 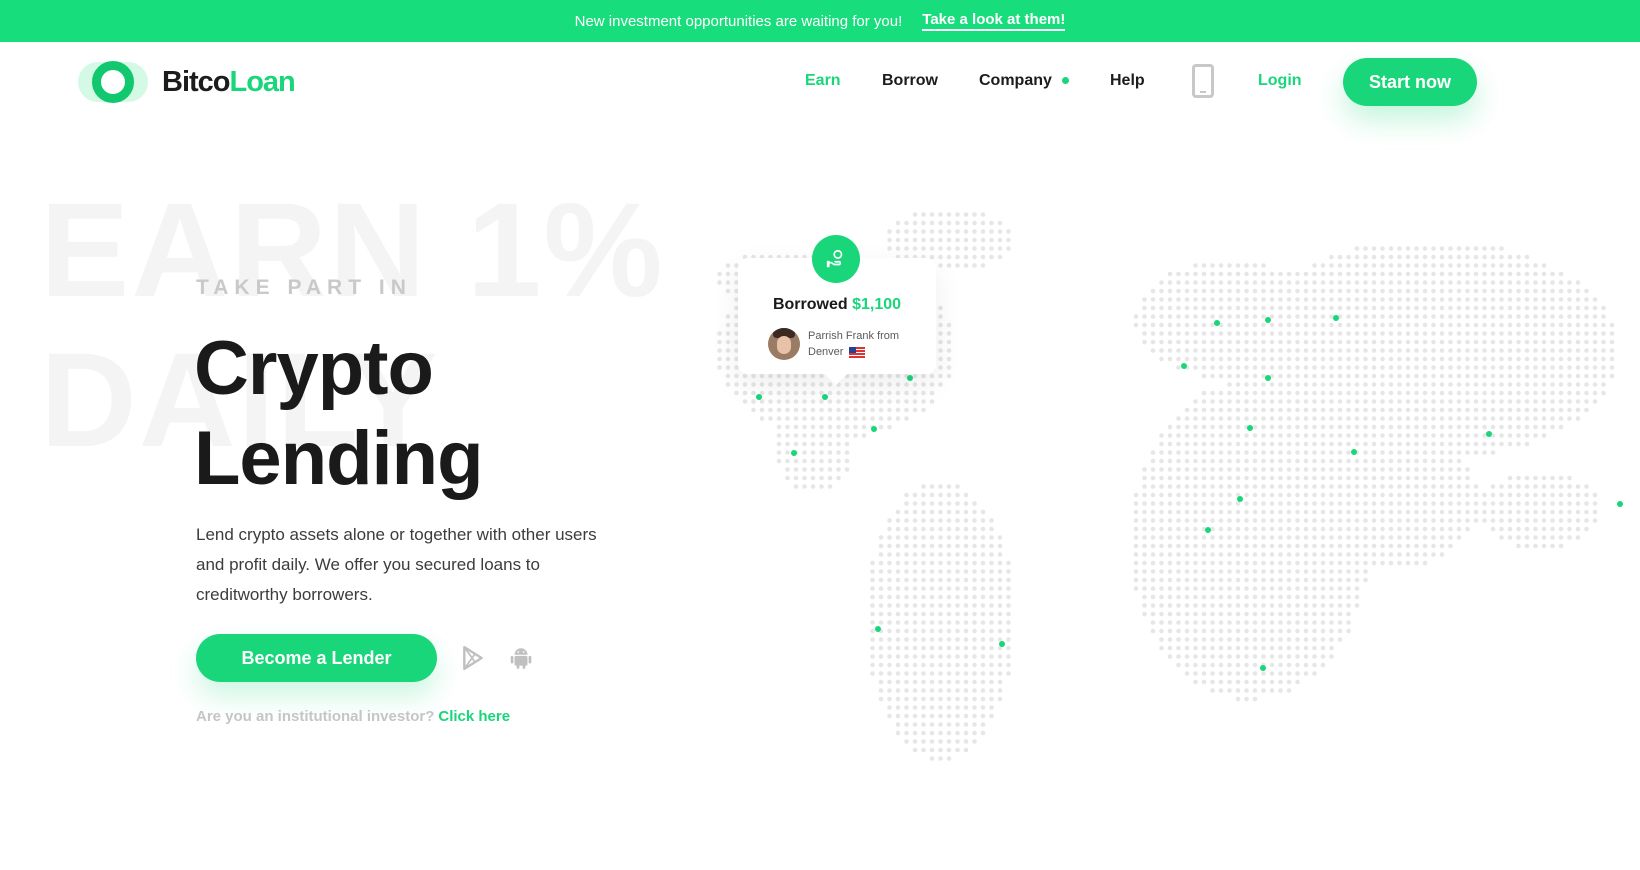 I want to click on start-now-button: Start now, so click(x=1410, y=82).